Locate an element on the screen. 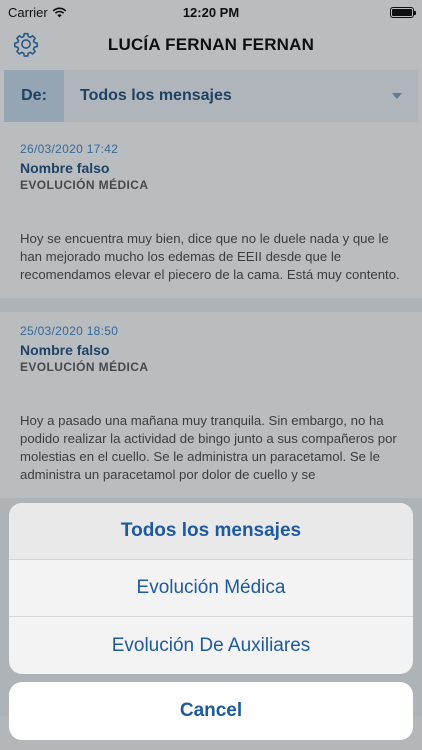 The width and height of the screenshot is (422, 750). option-auxiliary-evolution: Evolución De Auxiliares is located at coordinates (211, 645).